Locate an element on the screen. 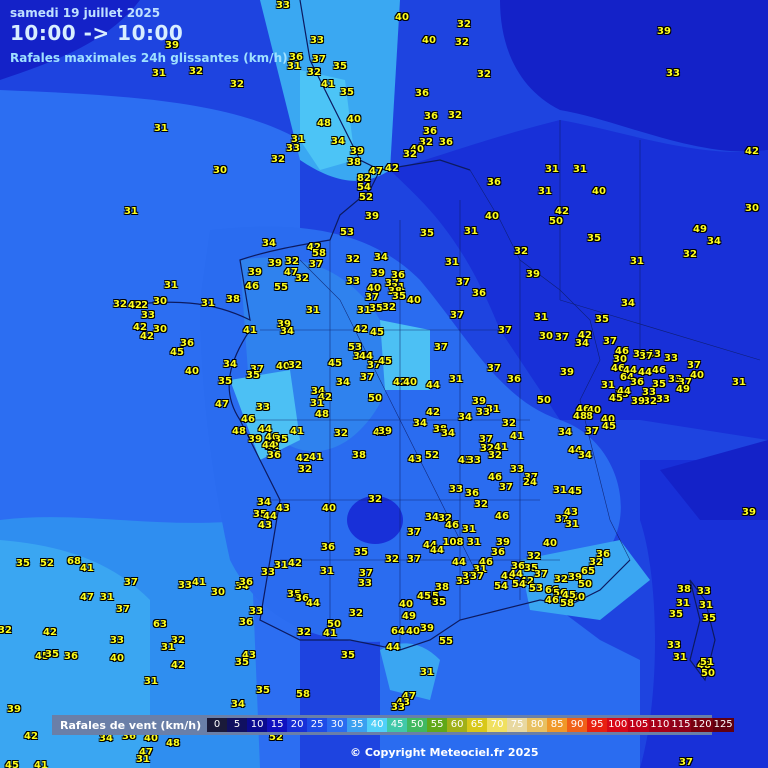  legend-cell: 85 is located at coordinates (557, 725).